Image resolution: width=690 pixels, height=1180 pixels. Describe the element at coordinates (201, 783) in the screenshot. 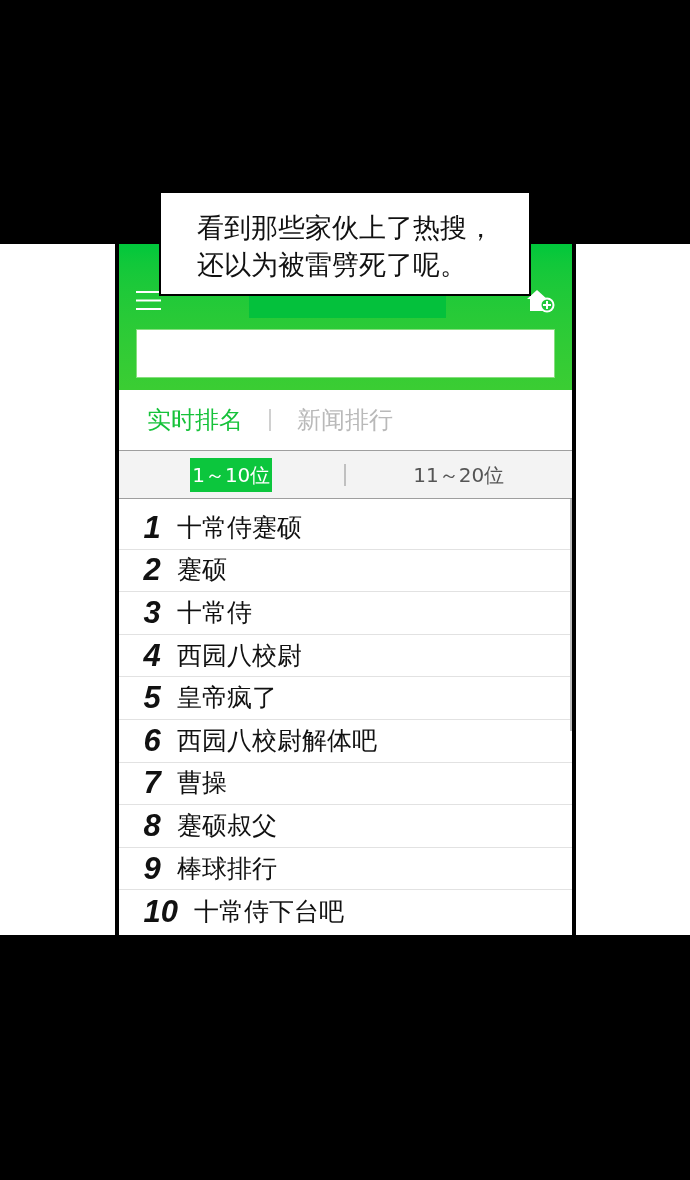

I see `ranking-item-title: 曹操` at that location.